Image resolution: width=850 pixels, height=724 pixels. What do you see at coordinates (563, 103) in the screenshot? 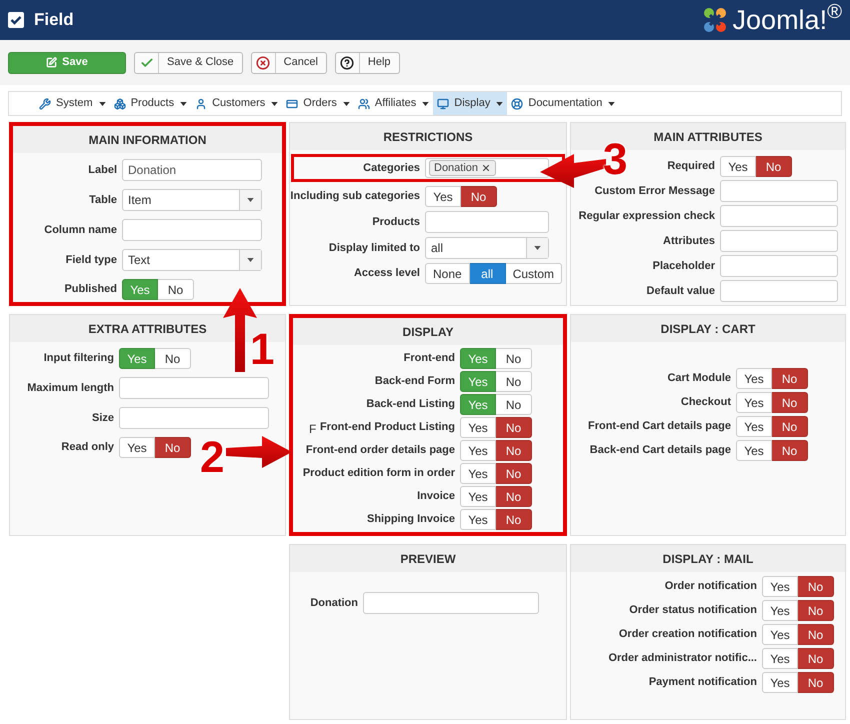
I see `menu-item: Documentation` at bounding box center [563, 103].